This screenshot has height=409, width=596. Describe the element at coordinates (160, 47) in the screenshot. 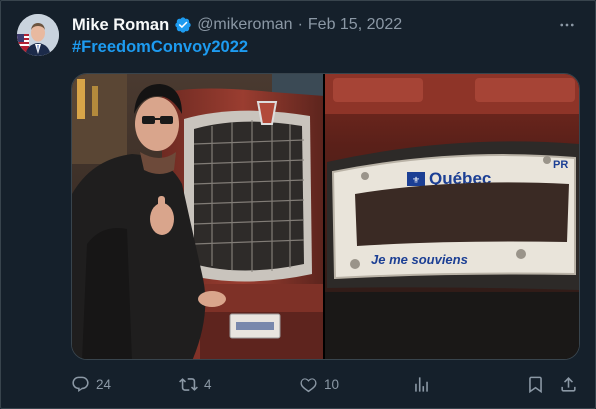

I see `hashtag-link: #FreedomConvoy2022` at that location.